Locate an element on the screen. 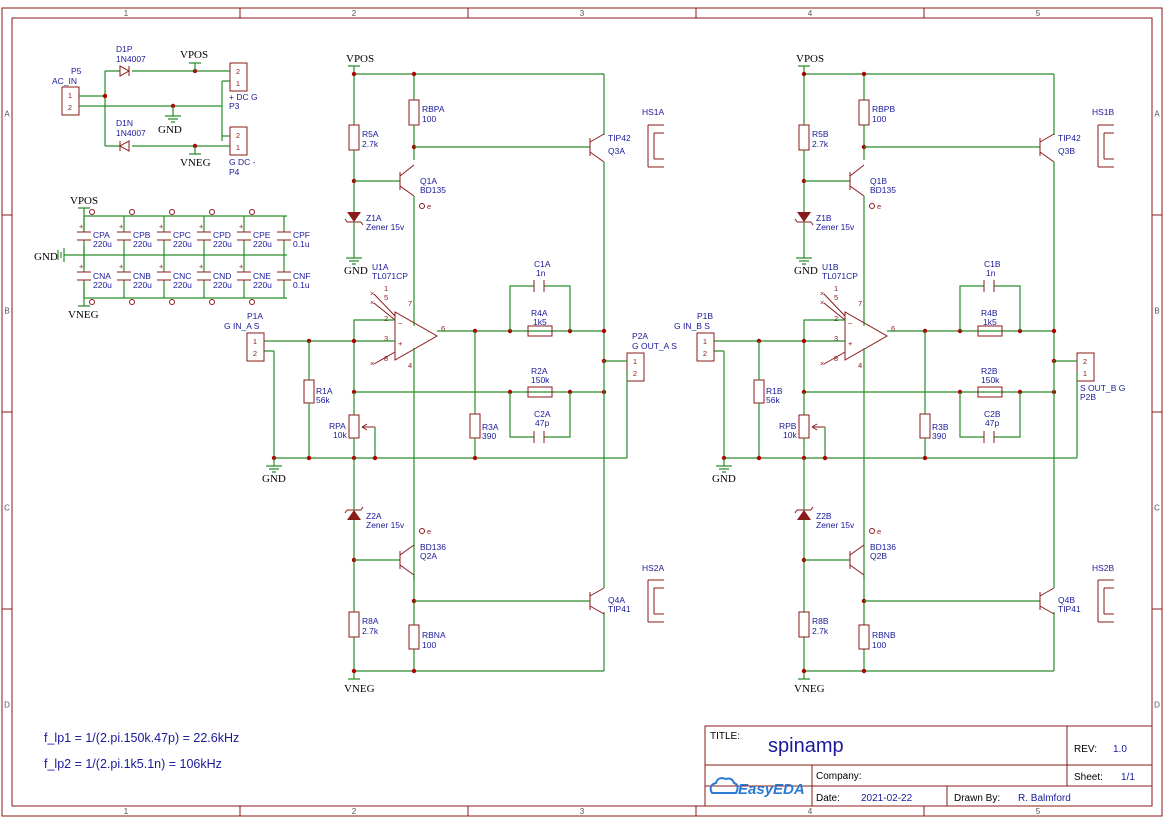 This screenshot has width=1169, height=827. p4-name: G DC - is located at coordinates (242, 162).